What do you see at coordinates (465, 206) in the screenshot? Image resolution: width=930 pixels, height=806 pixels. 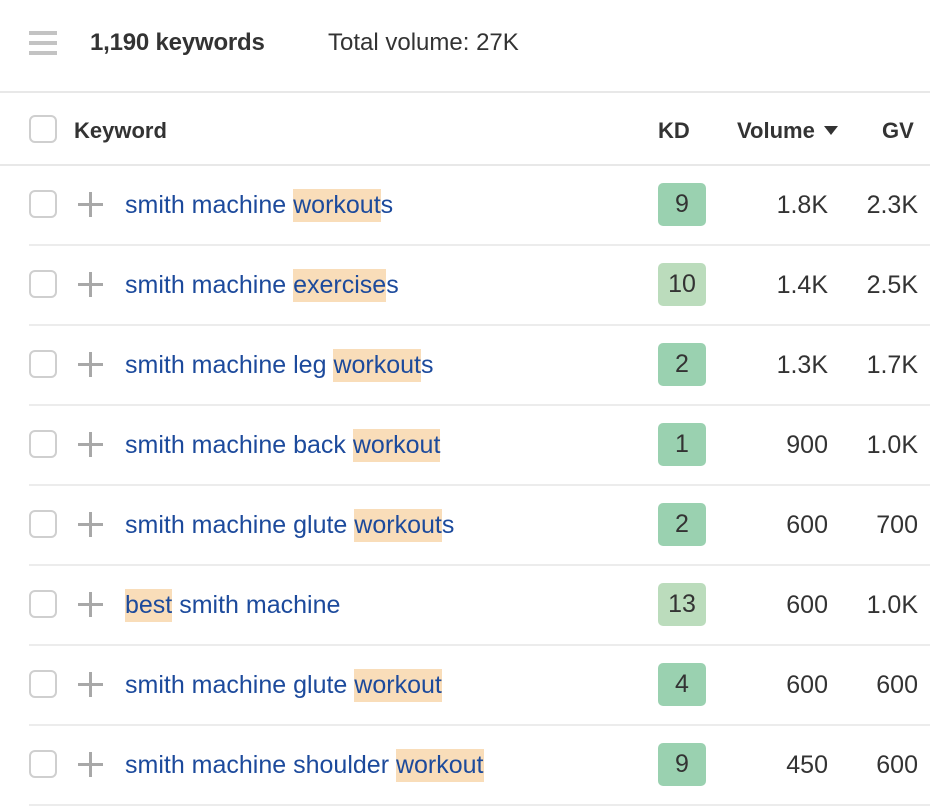 I see `table-row: smith machine workouts 9 1.8K 2.3K` at bounding box center [465, 206].